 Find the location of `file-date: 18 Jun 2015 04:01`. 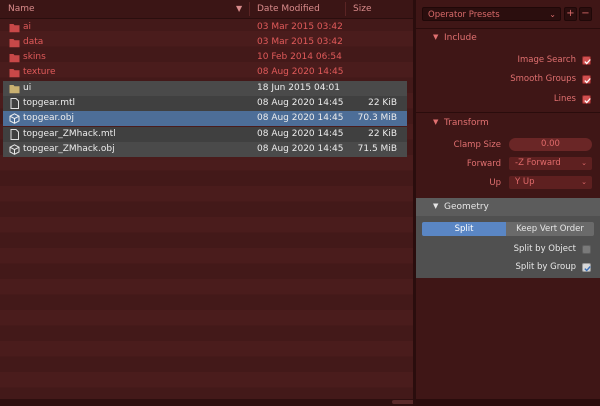

file-date: 18 Jun 2015 04:01 is located at coordinates (298, 88).